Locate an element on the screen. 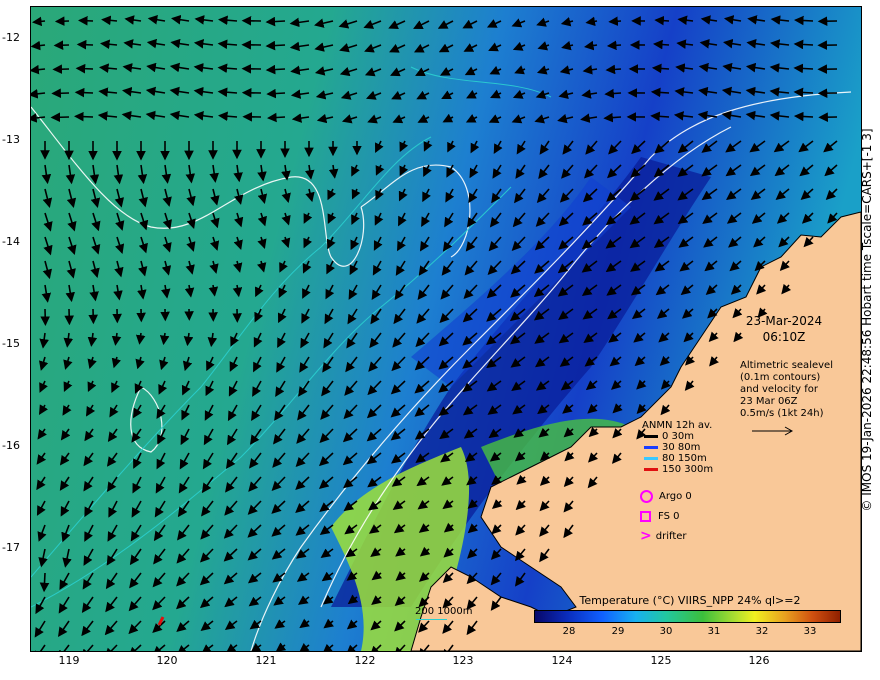 The width and height of the screenshot is (880, 680). legend-item: 80 150m is located at coordinates (678, 458).